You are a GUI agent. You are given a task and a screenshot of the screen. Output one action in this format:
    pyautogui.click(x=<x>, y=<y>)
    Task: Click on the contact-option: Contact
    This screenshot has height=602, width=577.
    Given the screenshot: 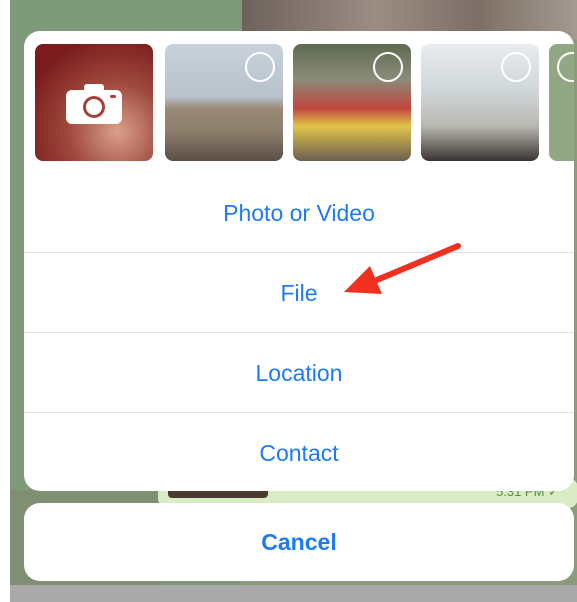 What is the action you would take?
    pyautogui.click(x=299, y=452)
    